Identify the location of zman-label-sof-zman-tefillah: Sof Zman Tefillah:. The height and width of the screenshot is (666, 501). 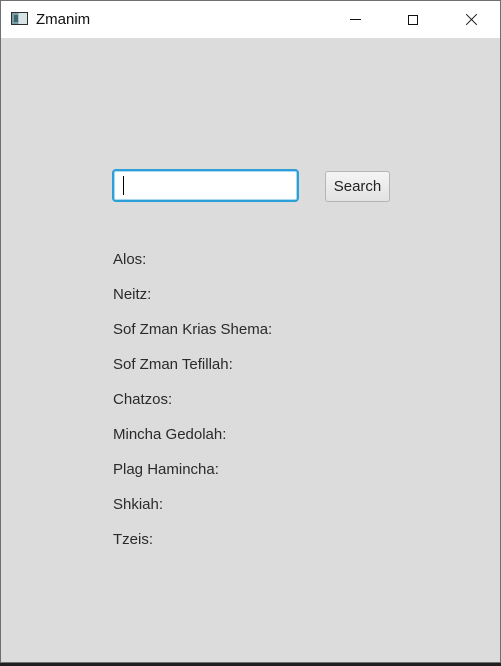
(173, 364).